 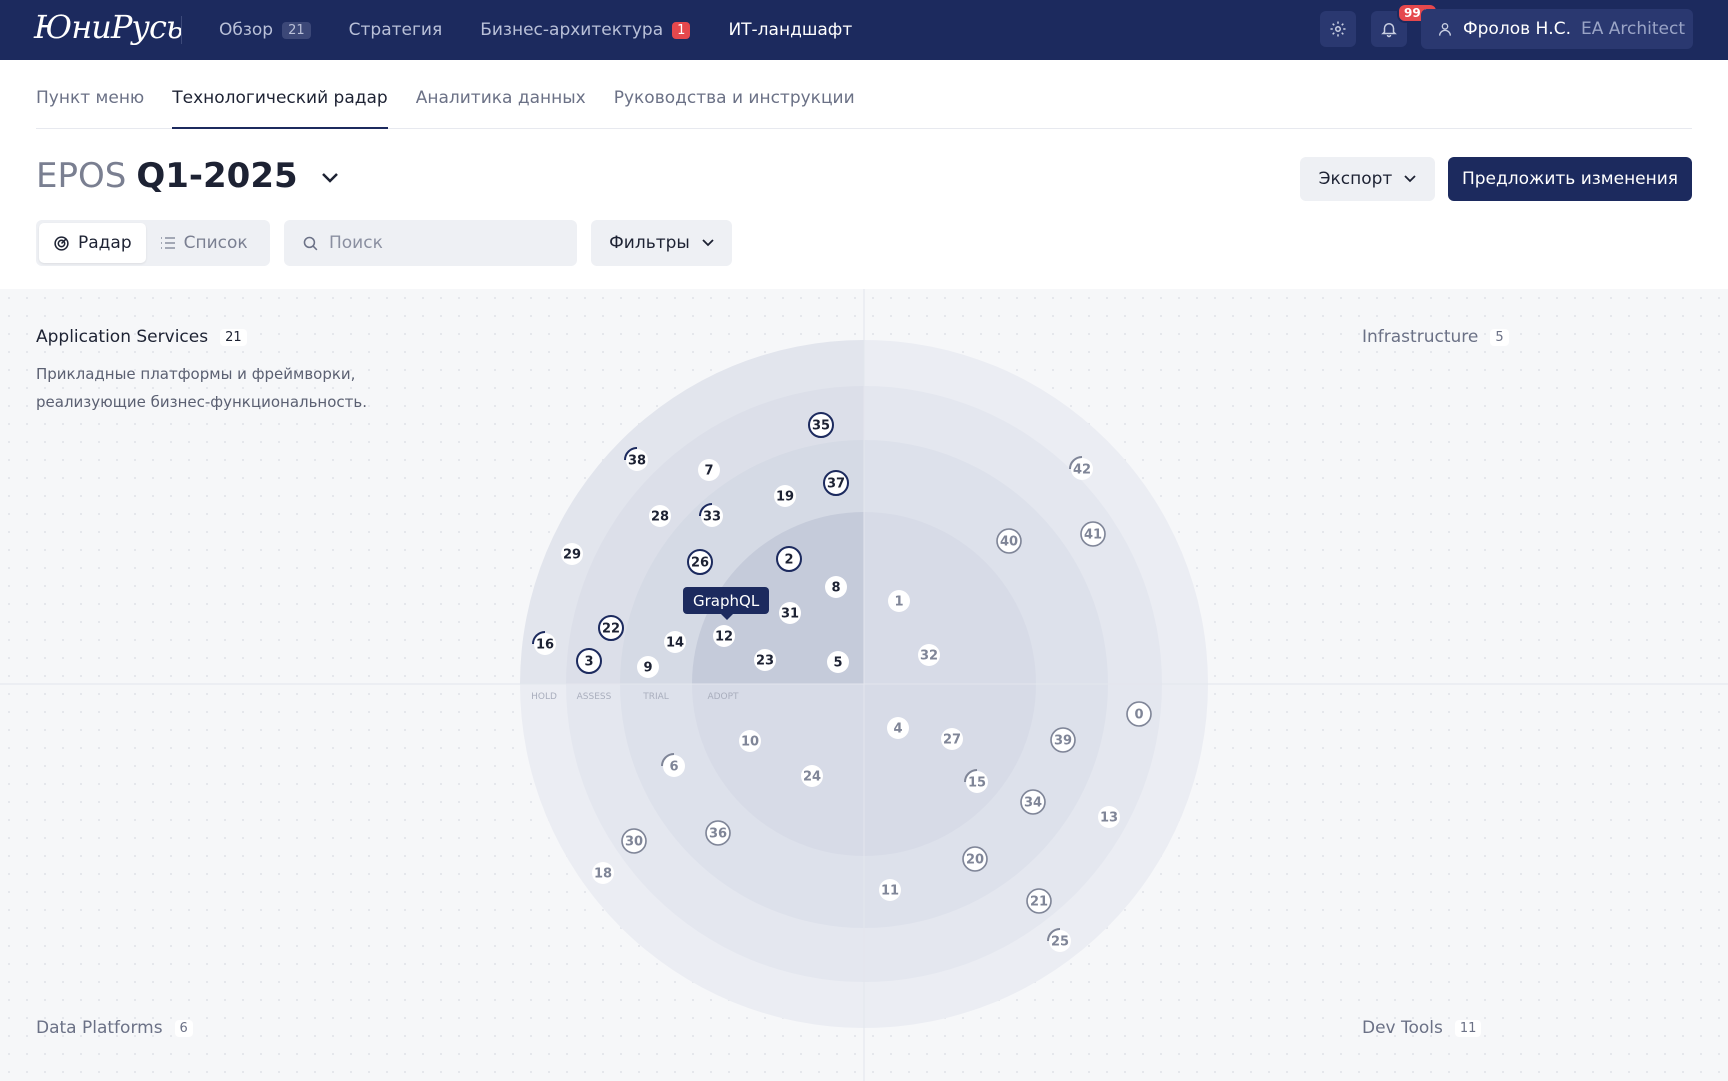 I want to click on quadrant-count: 5, so click(x=1499, y=337).